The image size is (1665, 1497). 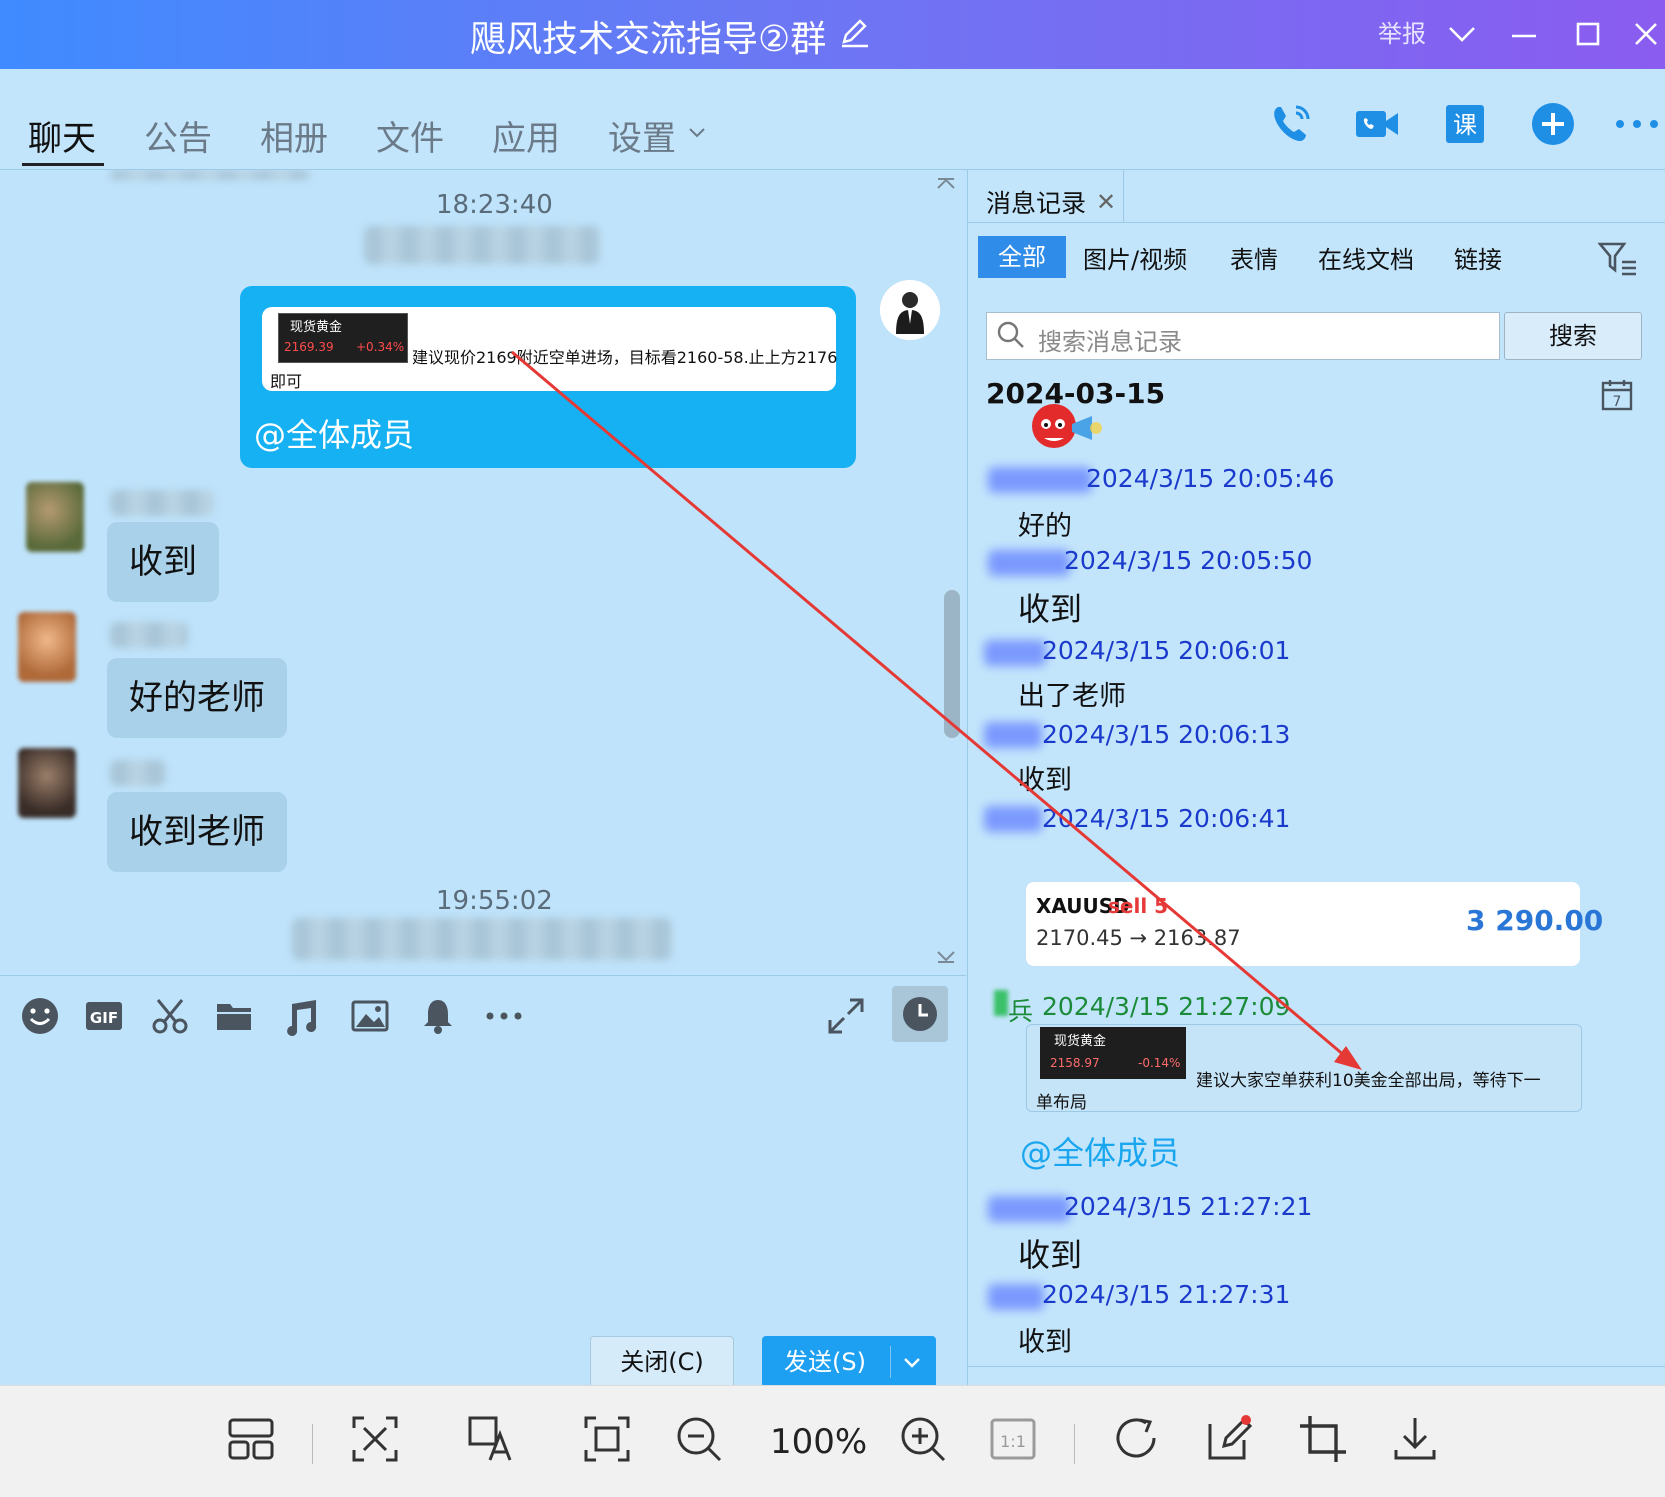 I want to click on close-icon: ✕, so click(x=1106, y=202).